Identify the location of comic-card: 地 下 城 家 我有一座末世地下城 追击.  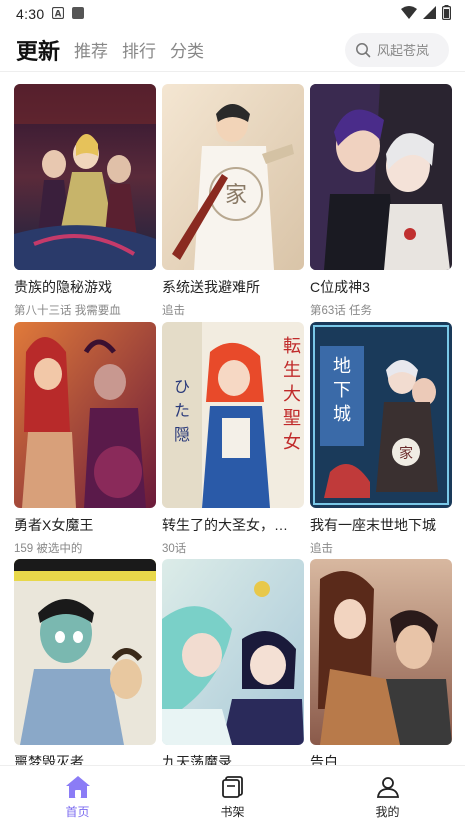
(381, 439).